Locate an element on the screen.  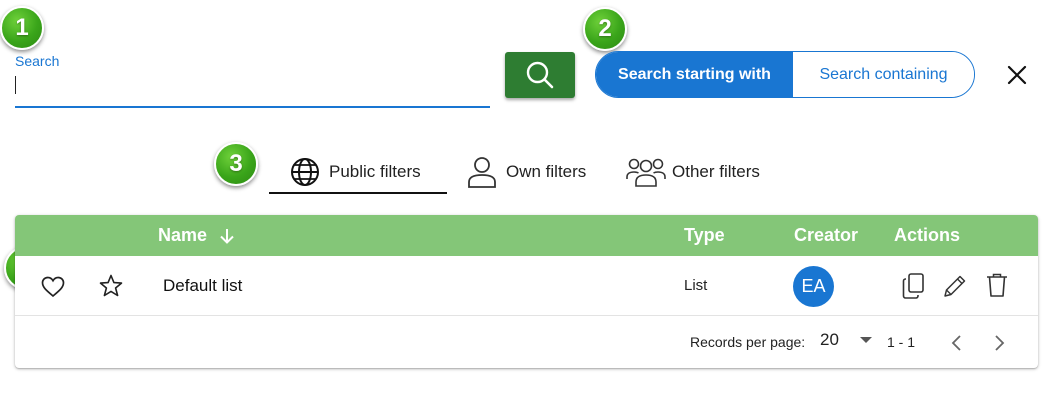
tab-public-filters: Public filters is located at coordinates (358, 172).